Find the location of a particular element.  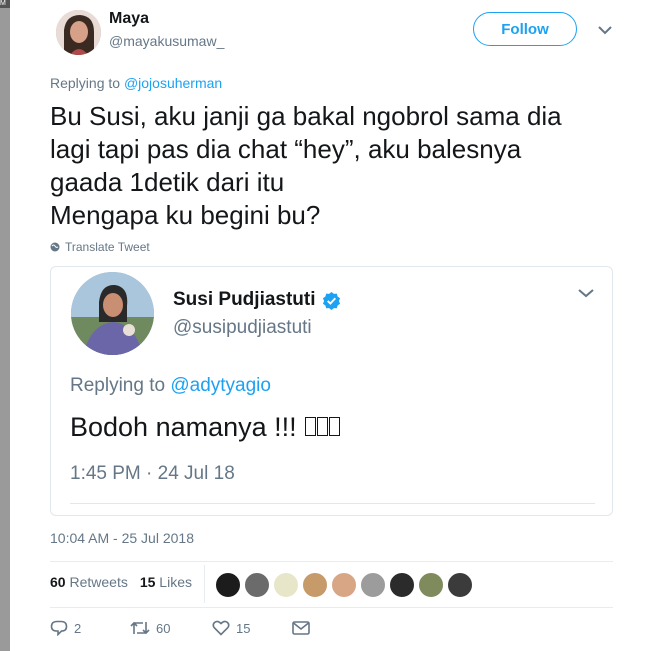

quoted-replying-to-link: @adytyagio is located at coordinates (220, 385).